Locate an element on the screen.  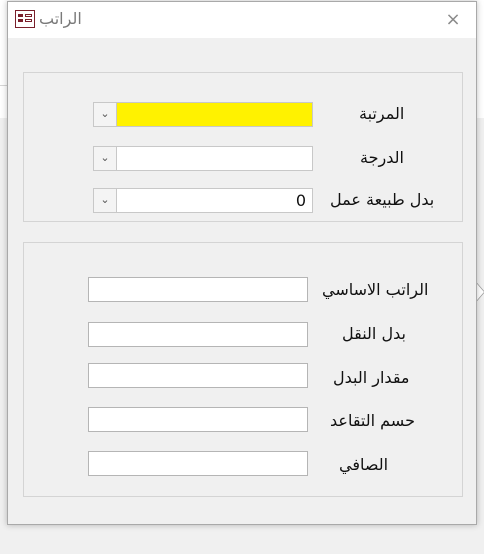
work-nature-allowance-label: بدل طبيعة عمل is located at coordinates (382, 199).